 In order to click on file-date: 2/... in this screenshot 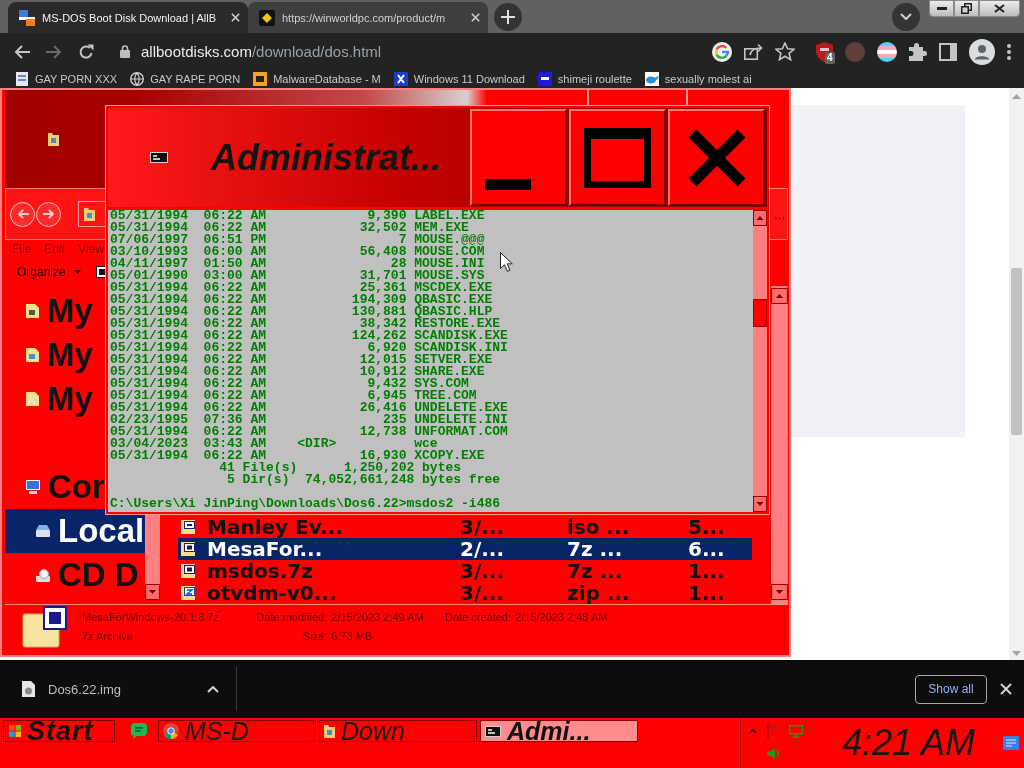, I will do `click(482, 549)`.